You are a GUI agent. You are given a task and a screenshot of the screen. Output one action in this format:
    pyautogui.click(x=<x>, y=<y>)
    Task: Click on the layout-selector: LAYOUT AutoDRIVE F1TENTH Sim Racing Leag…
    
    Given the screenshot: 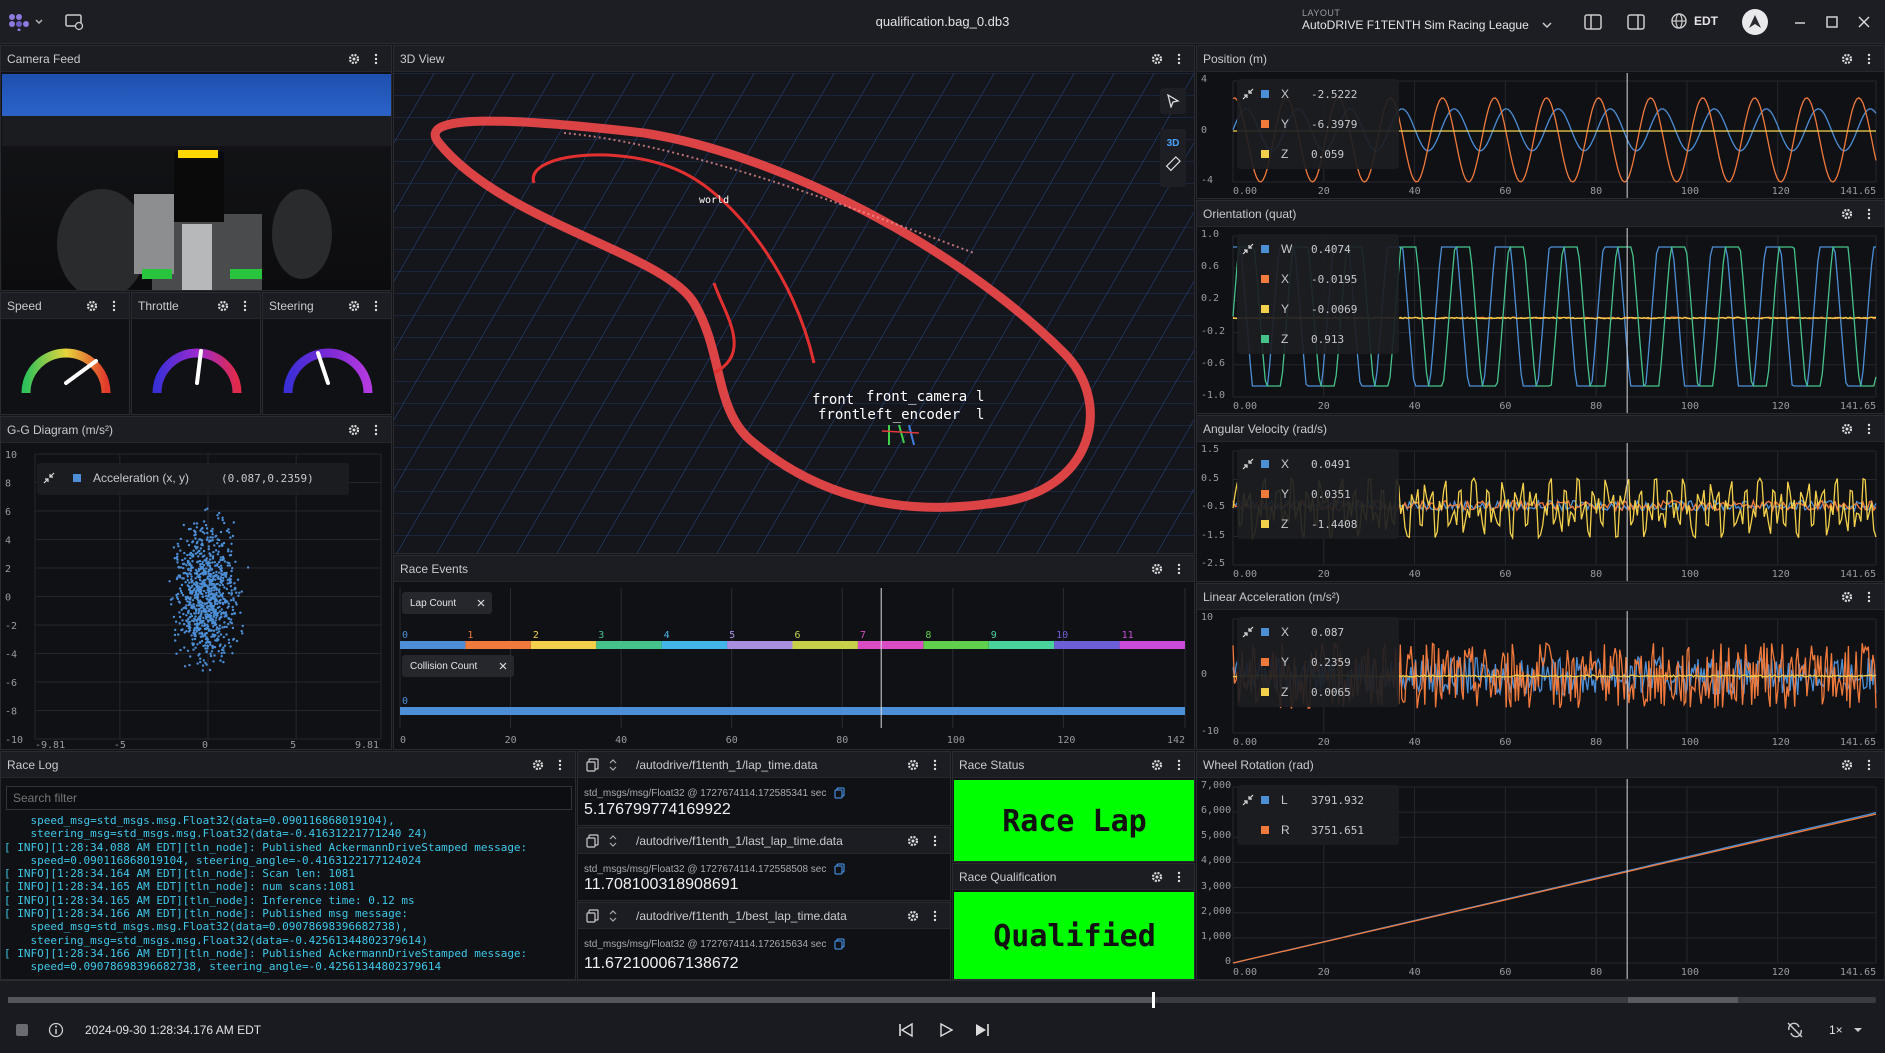 What is the action you would take?
    pyautogui.click(x=1432, y=23)
    